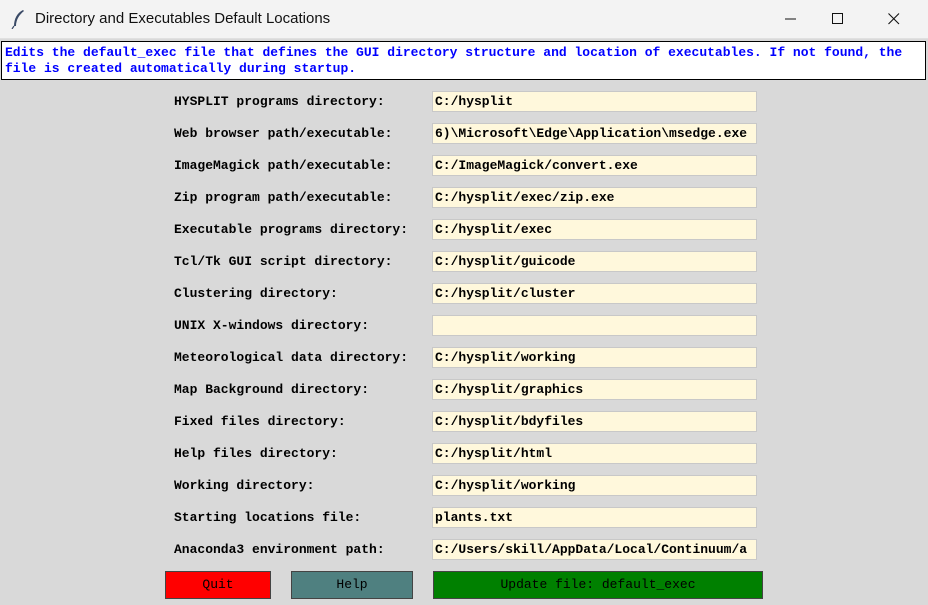 This screenshot has height=605, width=928. What do you see at coordinates (19, 19) in the screenshot?
I see `feather-icon` at bounding box center [19, 19].